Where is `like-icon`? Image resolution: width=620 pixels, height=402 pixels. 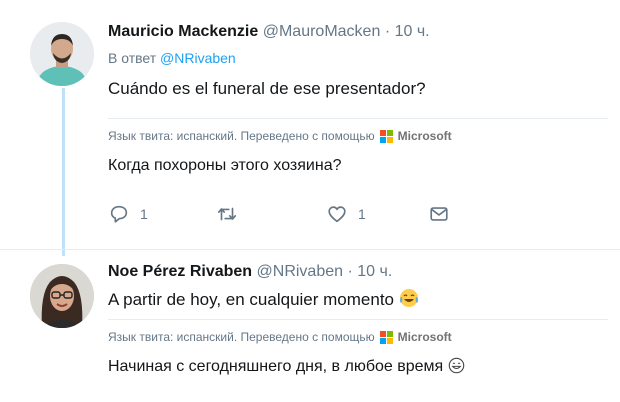
like-icon is located at coordinates (337, 214).